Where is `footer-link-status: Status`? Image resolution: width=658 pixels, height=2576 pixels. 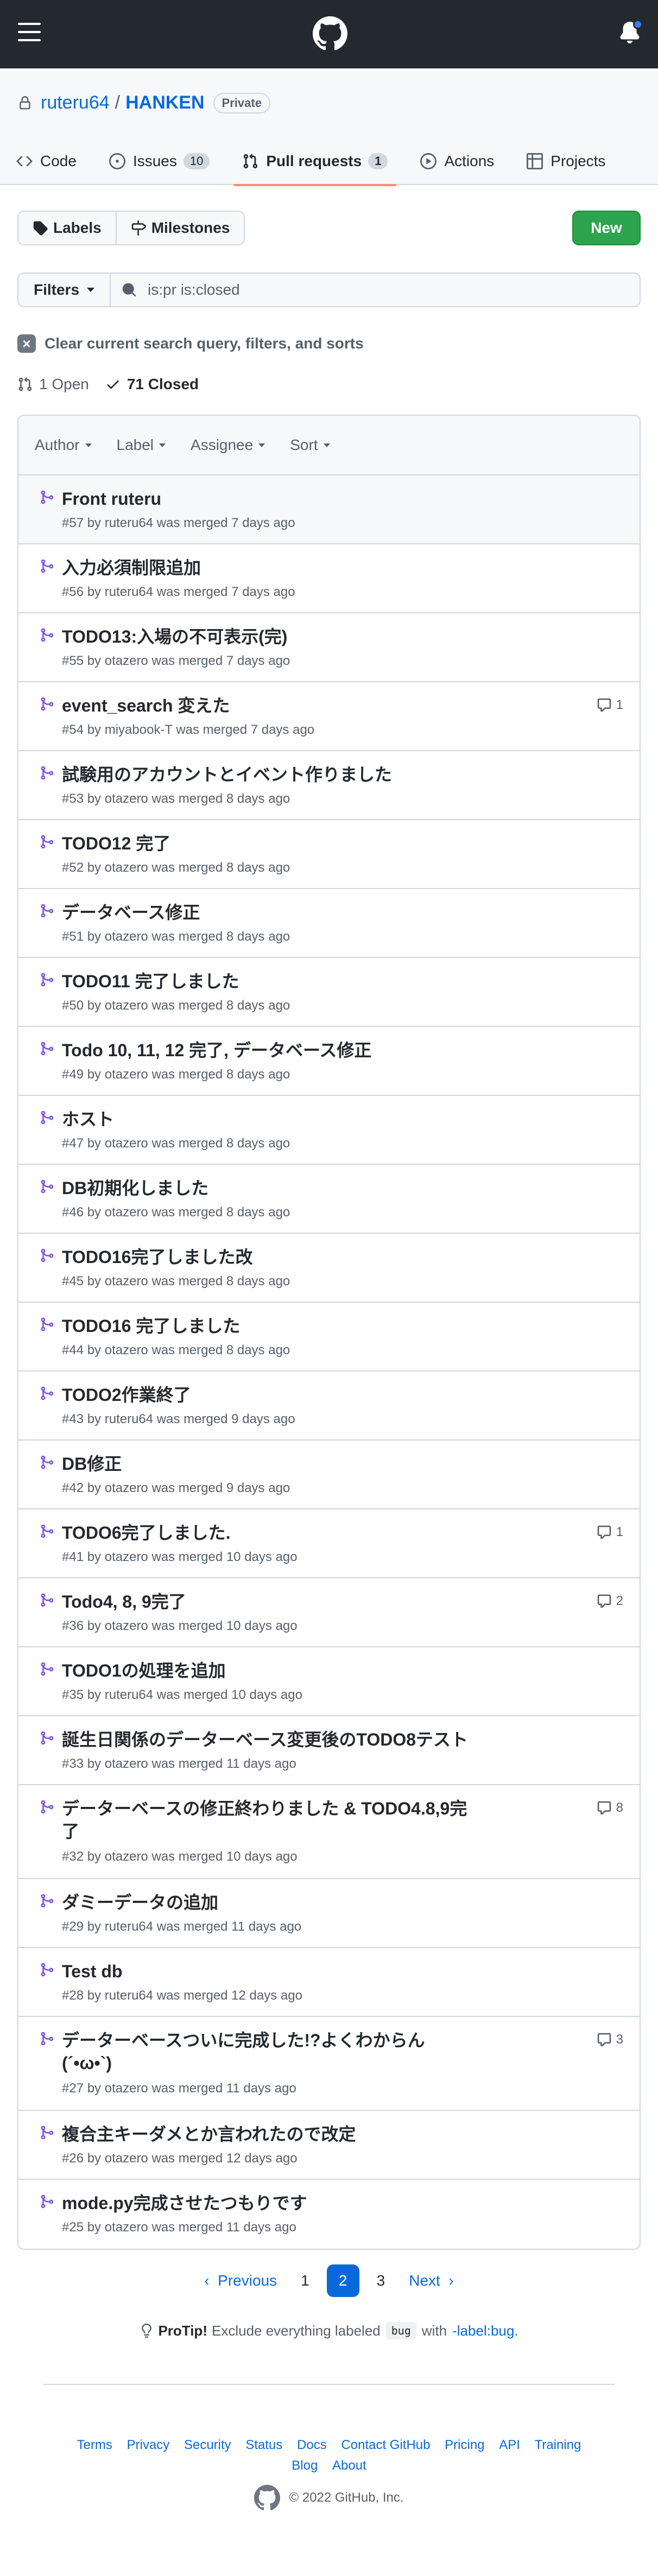 footer-link-status: Status is located at coordinates (263, 2445).